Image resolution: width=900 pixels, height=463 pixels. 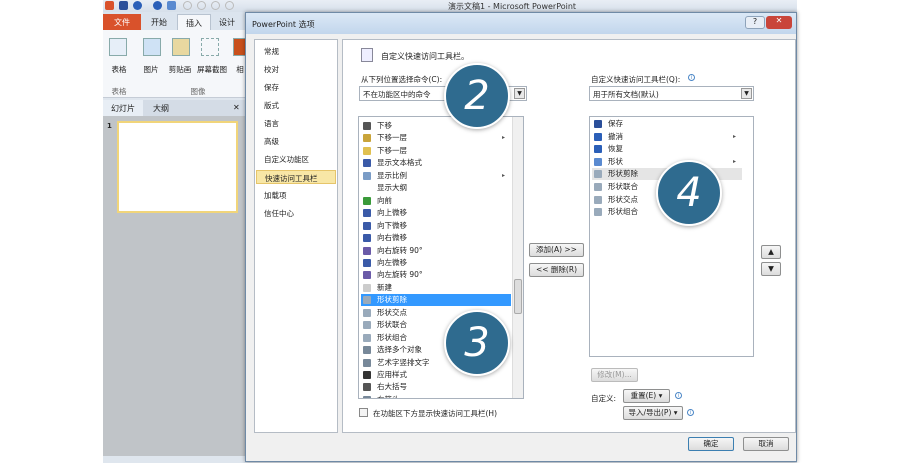 I want to click on tab-home: 开始, so click(x=159, y=22).